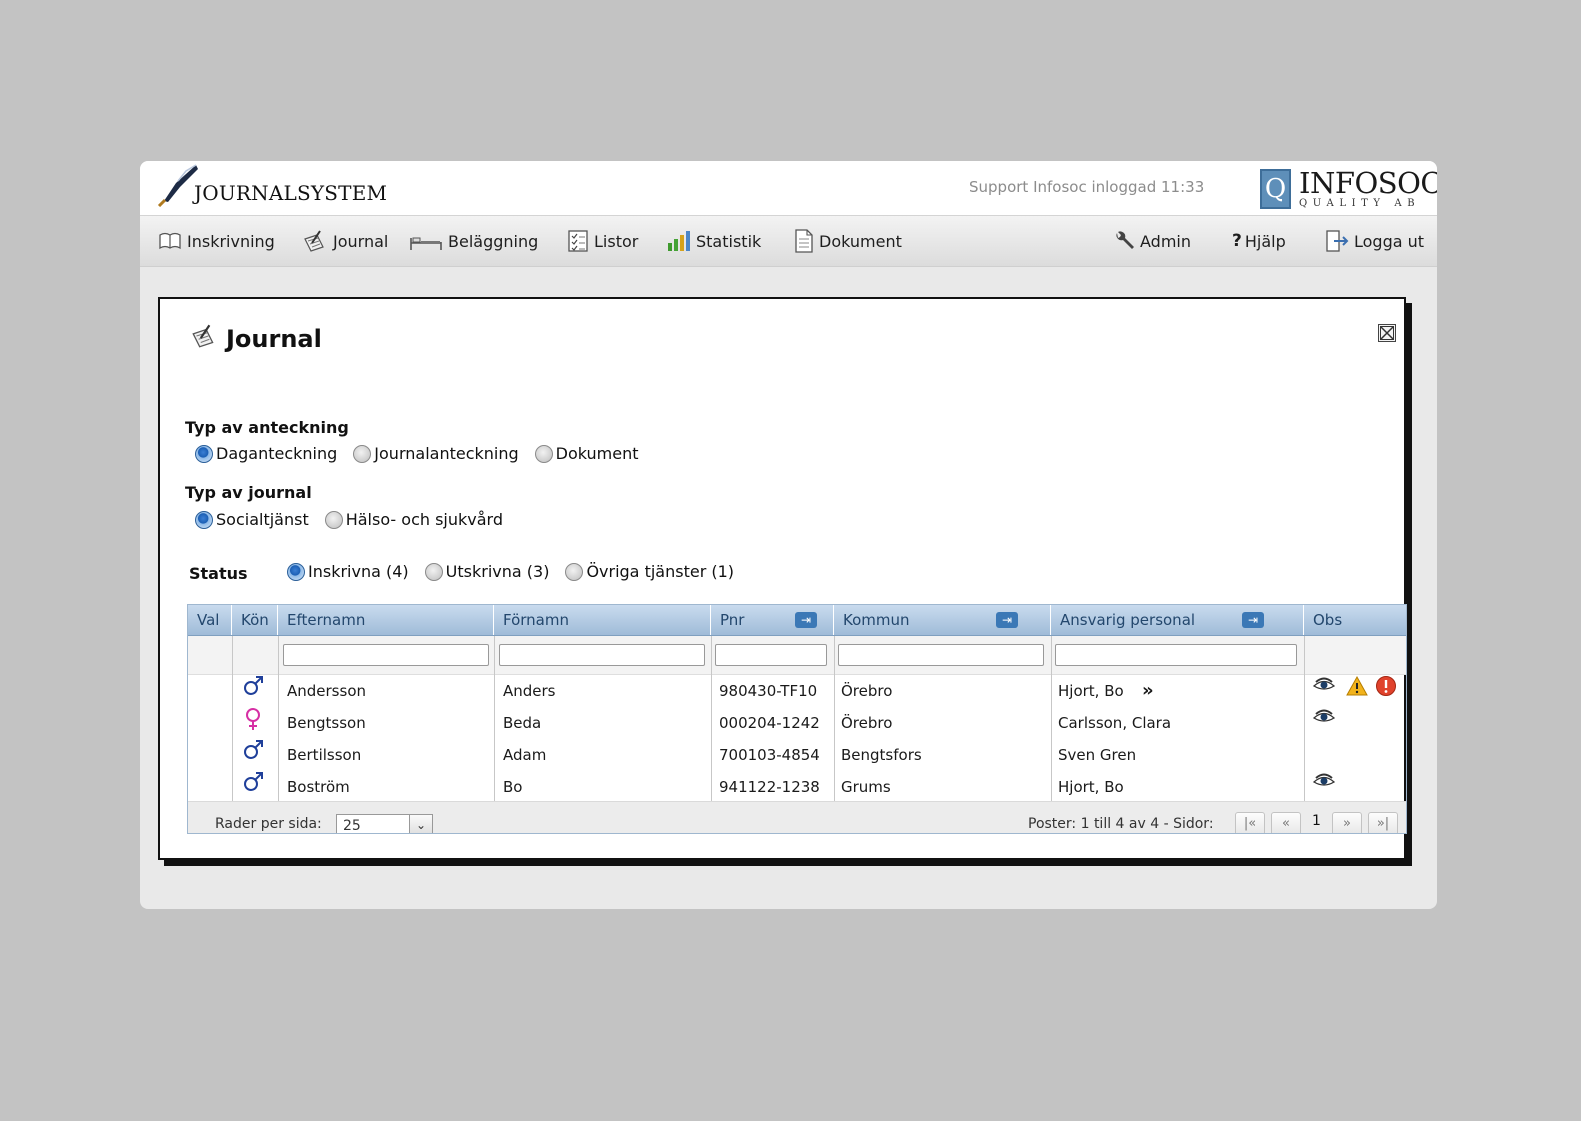 The image size is (1581, 1121). Describe the element at coordinates (1383, 822) in the screenshot. I see `last-page-button: »|` at that location.